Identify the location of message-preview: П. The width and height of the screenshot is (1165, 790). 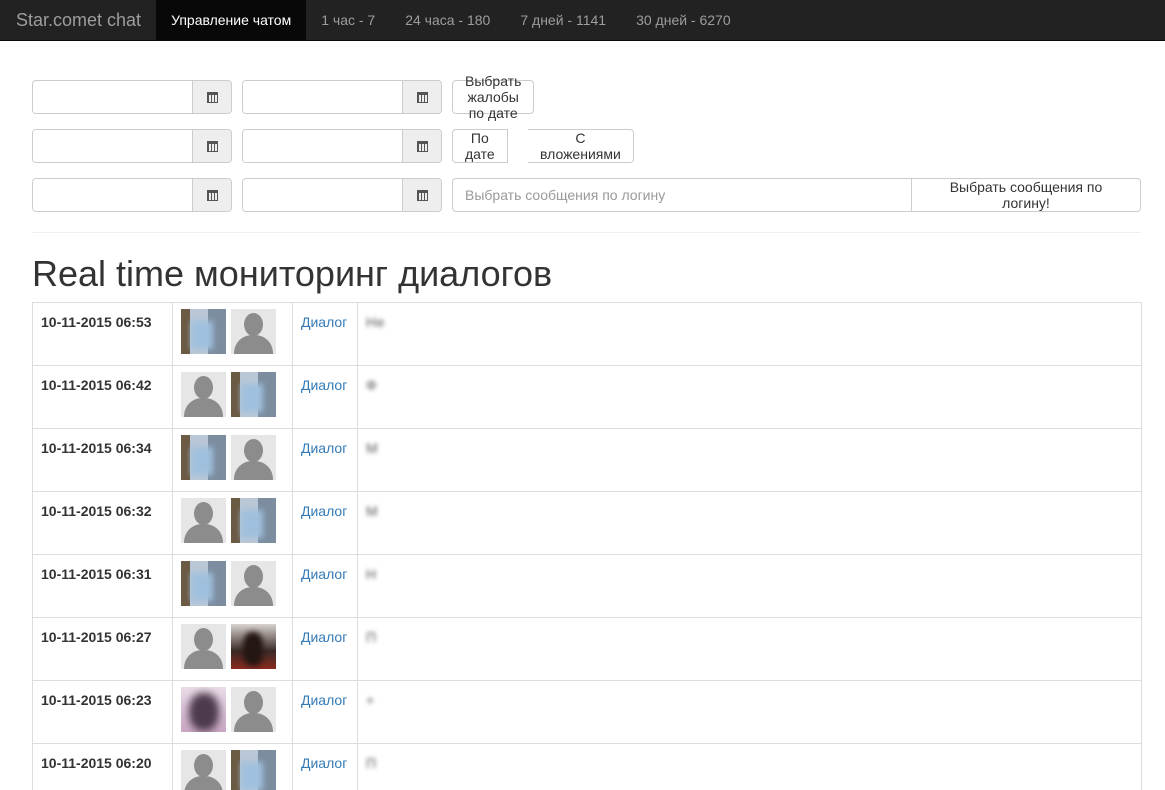
(371, 637).